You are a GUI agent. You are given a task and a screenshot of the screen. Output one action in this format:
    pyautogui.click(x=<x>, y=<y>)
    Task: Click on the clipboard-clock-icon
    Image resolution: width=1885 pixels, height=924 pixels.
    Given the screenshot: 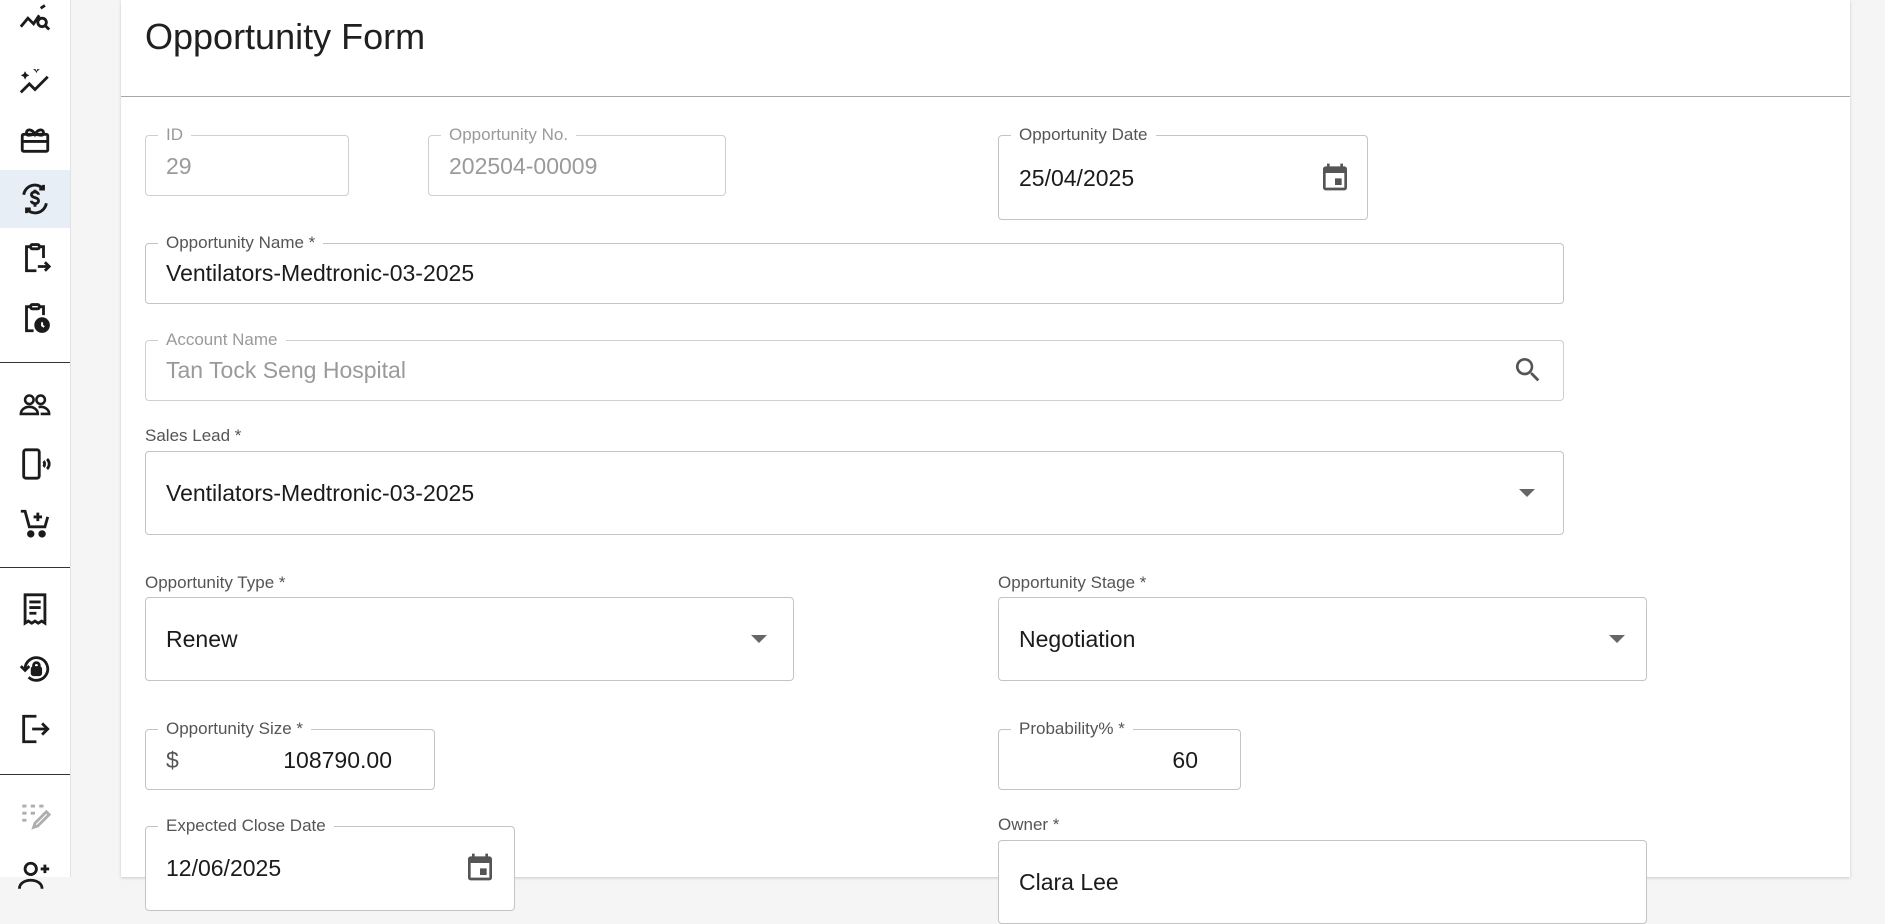 What is the action you would take?
    pyautogui.click(x=35, y=318)
    